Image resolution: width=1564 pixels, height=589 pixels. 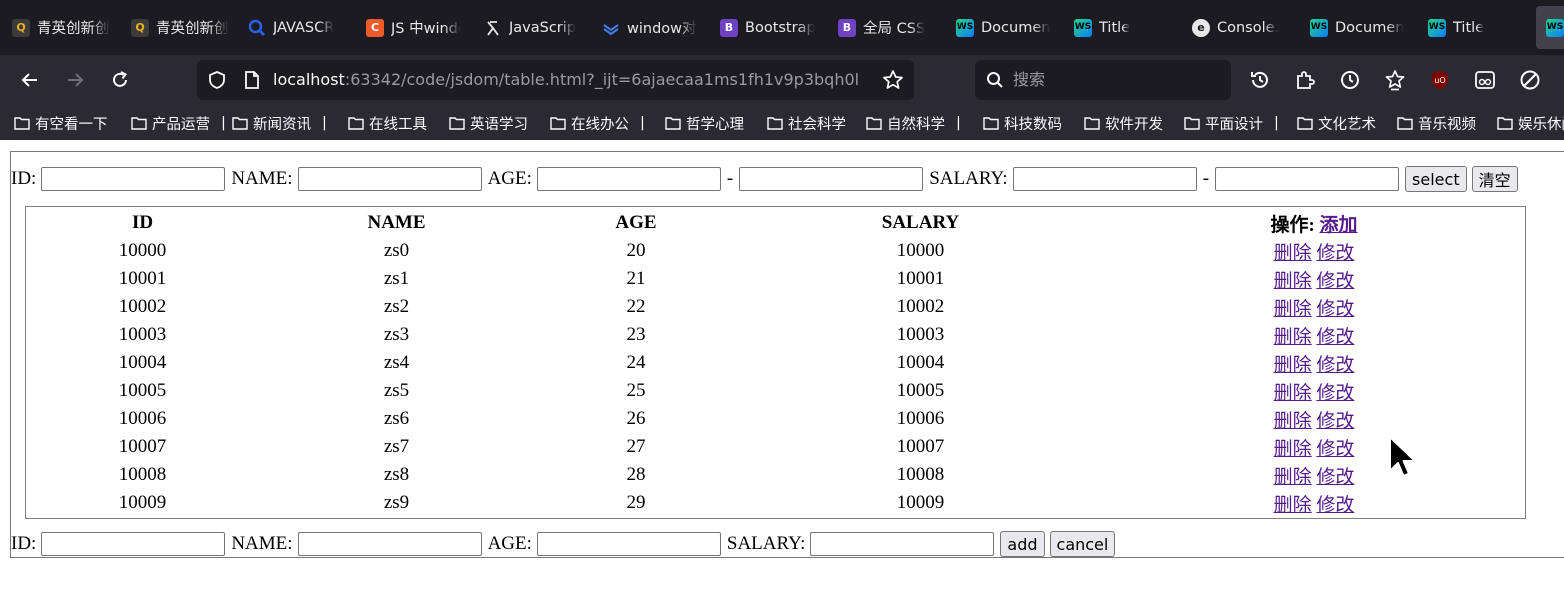 What do you see at coordinates (893, 80) in the screenshot?
I see `star-icon` at bounding box center [893, 80].